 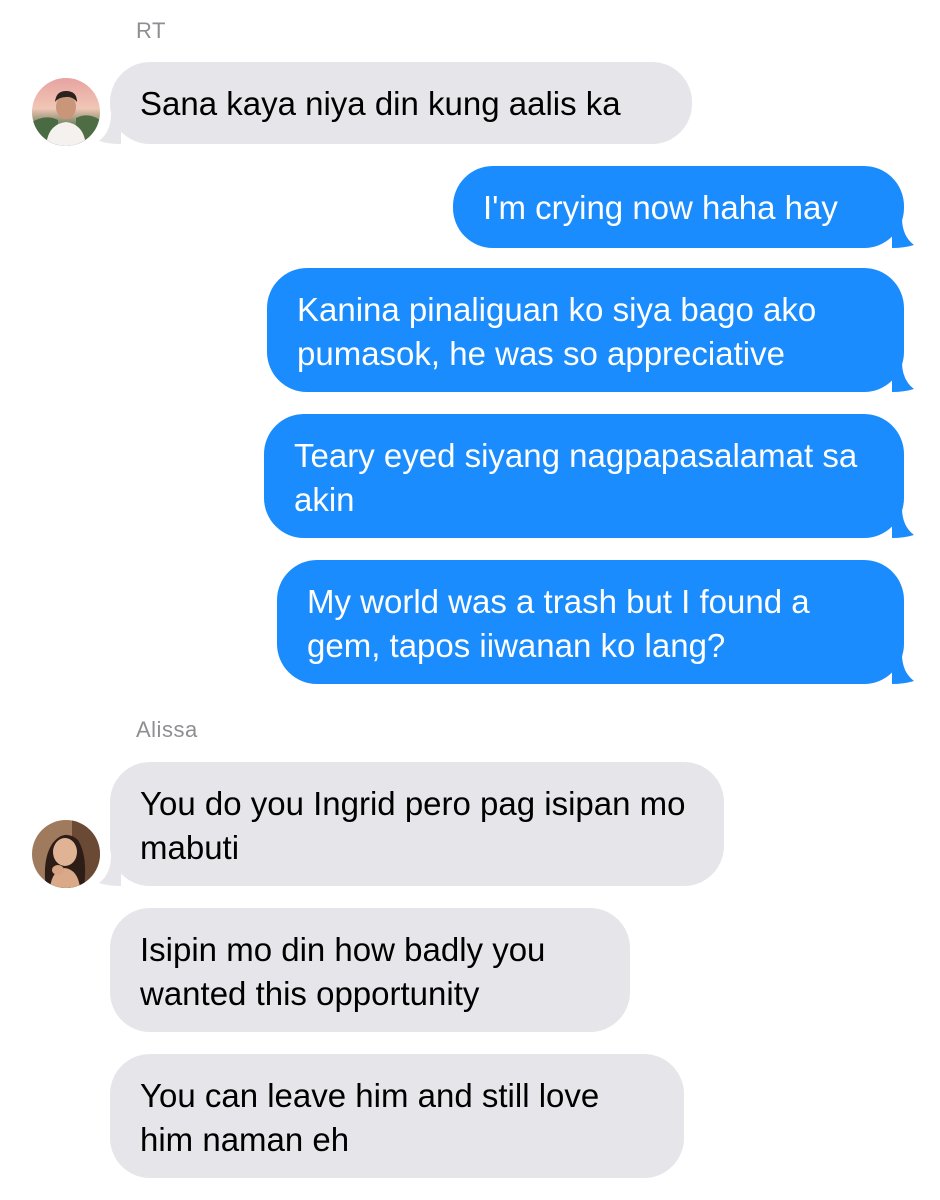 I want to click on sender-name-alissa: Alissa, so click(x=167, y=729).